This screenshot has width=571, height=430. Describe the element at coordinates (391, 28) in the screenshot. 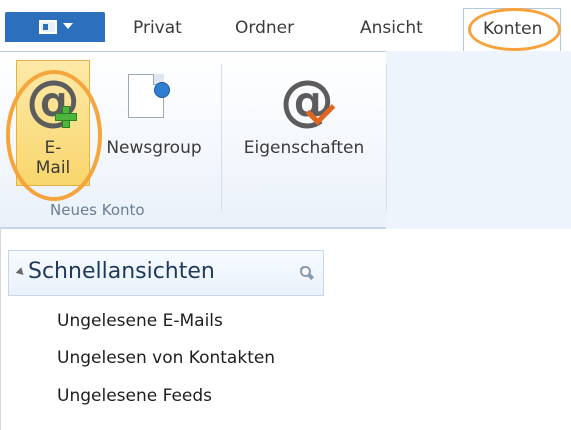

I see `tab-ansicht: Ansicht` at that location.